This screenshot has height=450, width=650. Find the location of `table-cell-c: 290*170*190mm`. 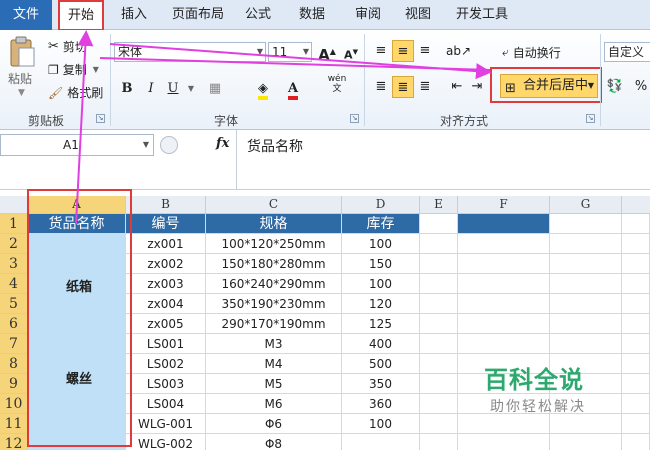

table-cell-c: 290*170*190mm is located at coordinates (274, 324).